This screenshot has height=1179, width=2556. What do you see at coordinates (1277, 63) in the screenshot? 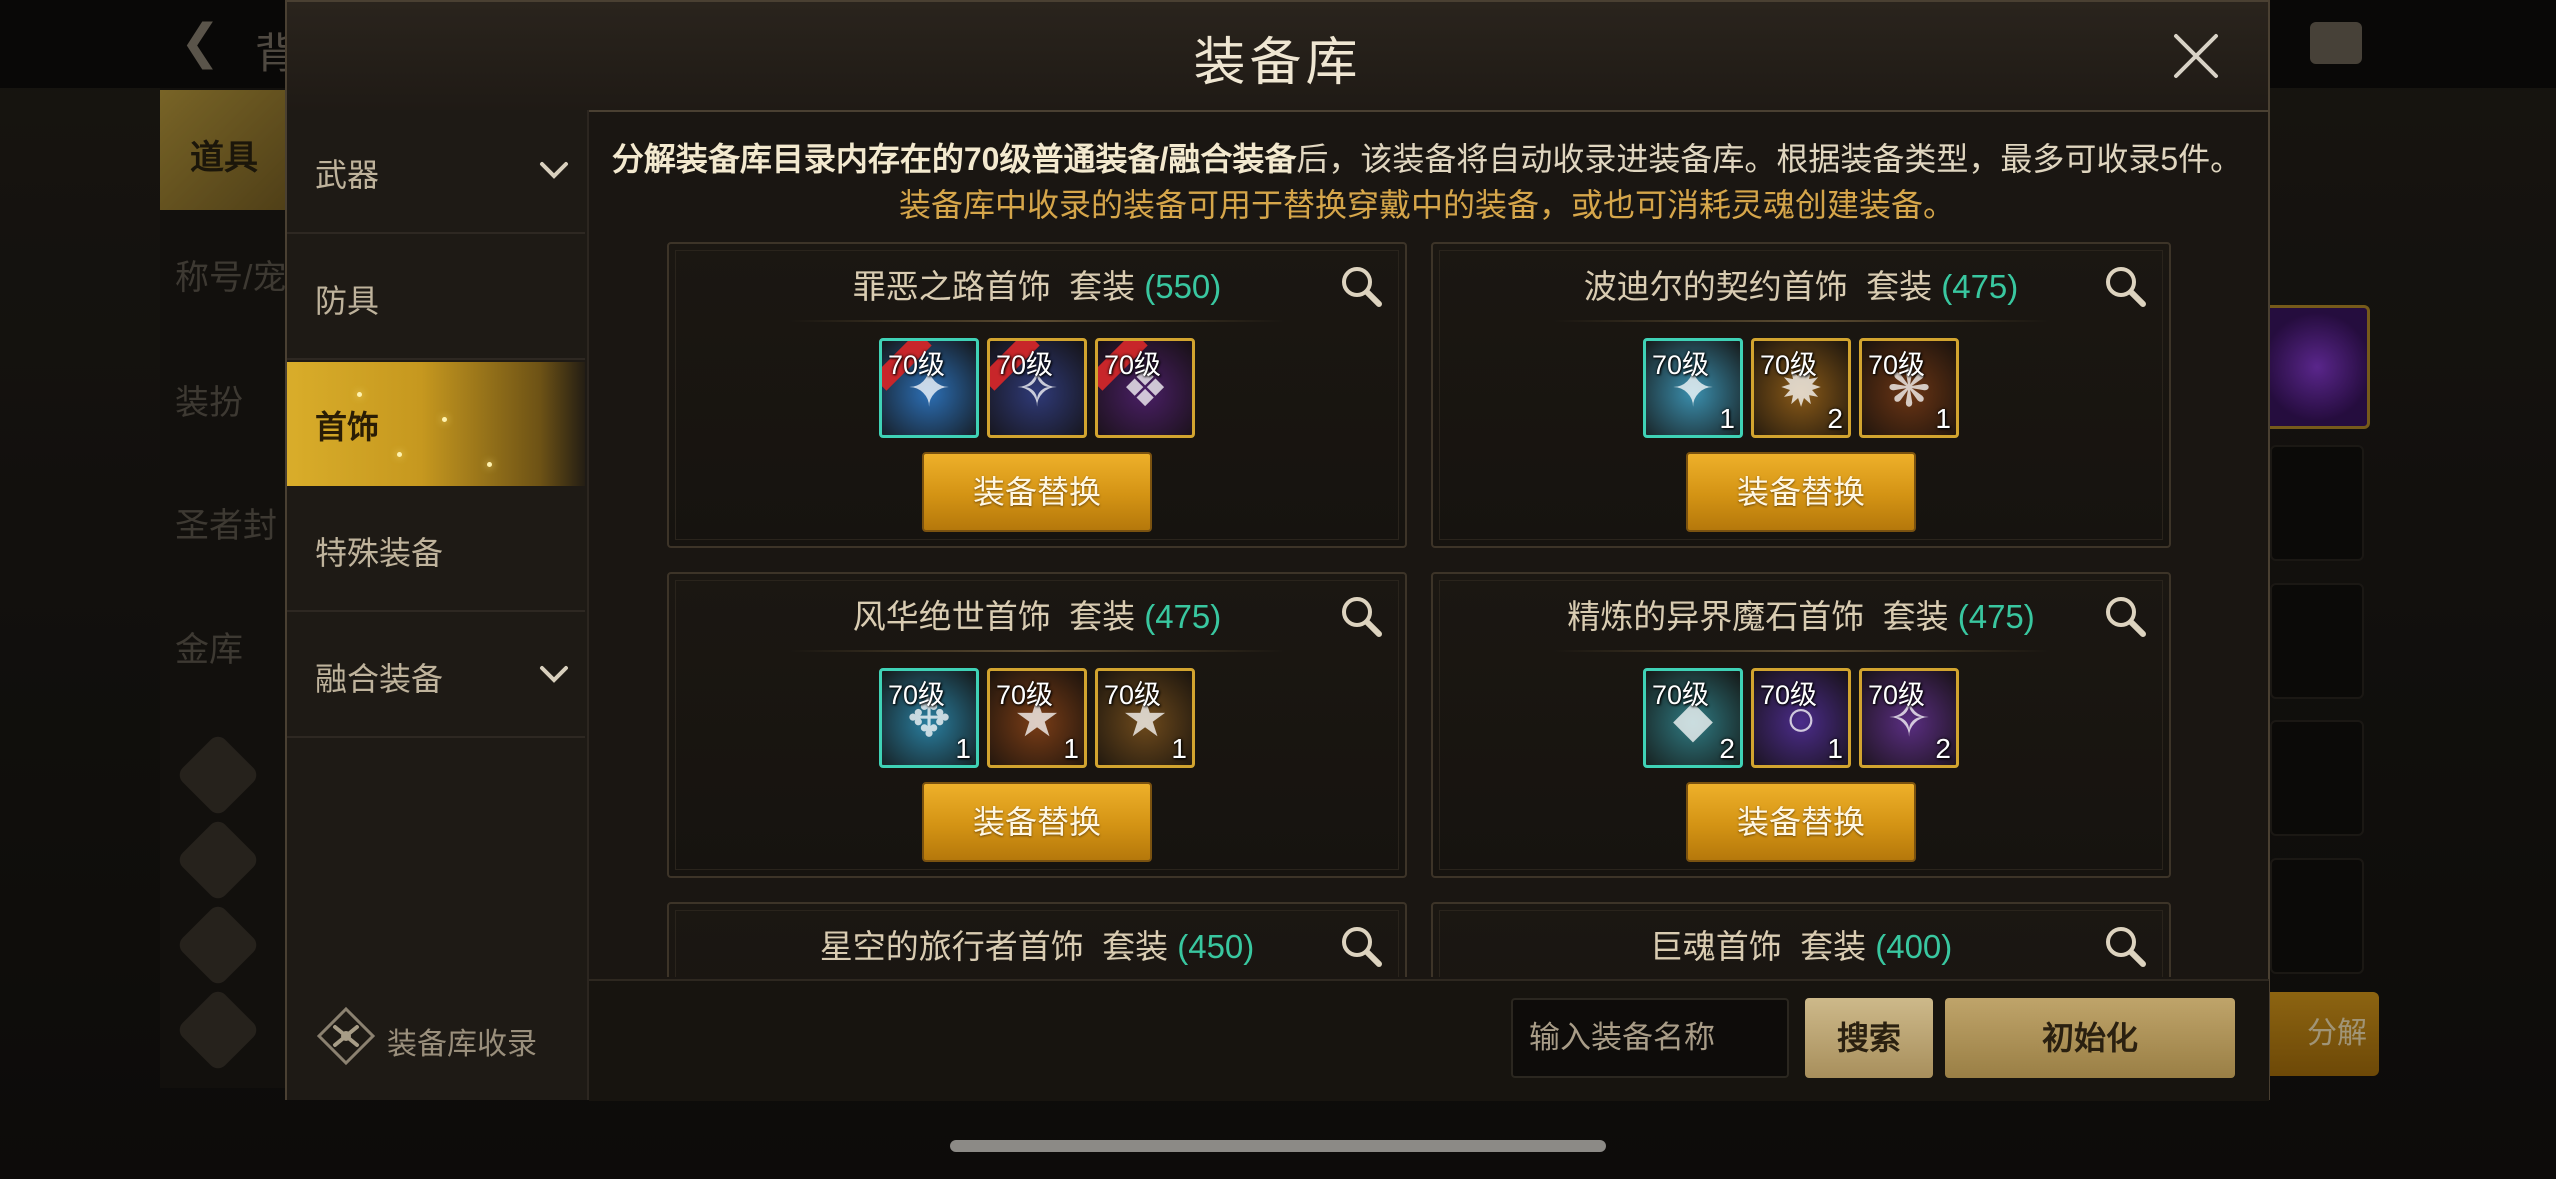
I see `modal-title: 装备库` at bounding box center [1277, 63].